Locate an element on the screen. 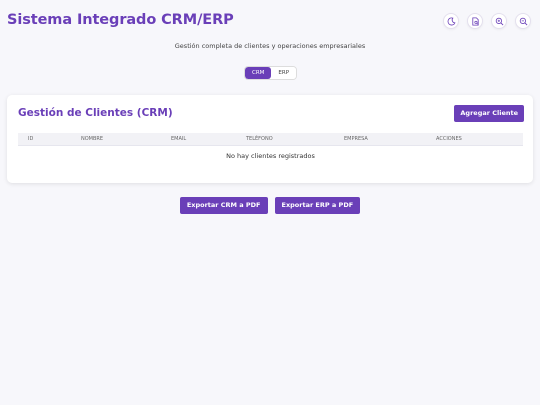 Image resolution: width=540 pixels, height=405 pixels. header-toolbar is located at coordinates (487, 21).